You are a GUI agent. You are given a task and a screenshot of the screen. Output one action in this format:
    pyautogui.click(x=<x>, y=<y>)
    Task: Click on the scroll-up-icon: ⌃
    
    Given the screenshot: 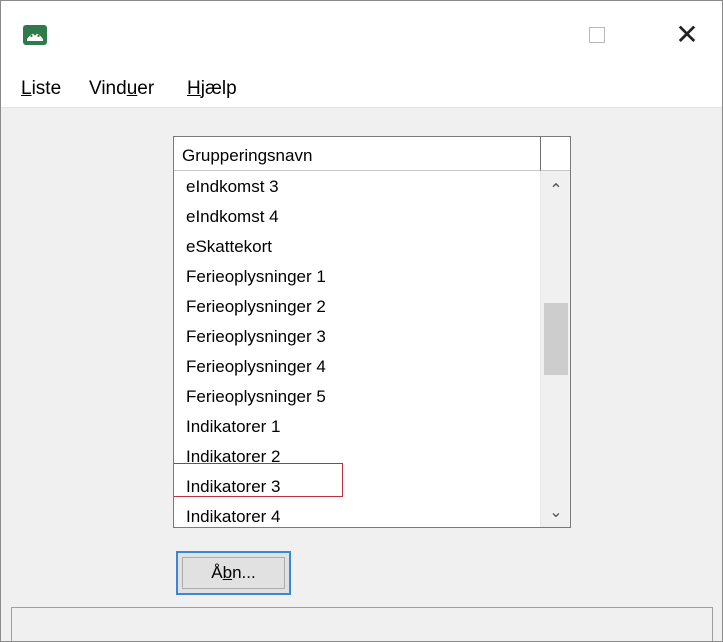 What is the action you would take?
    pyautogui.click(x=555, y=190)
    